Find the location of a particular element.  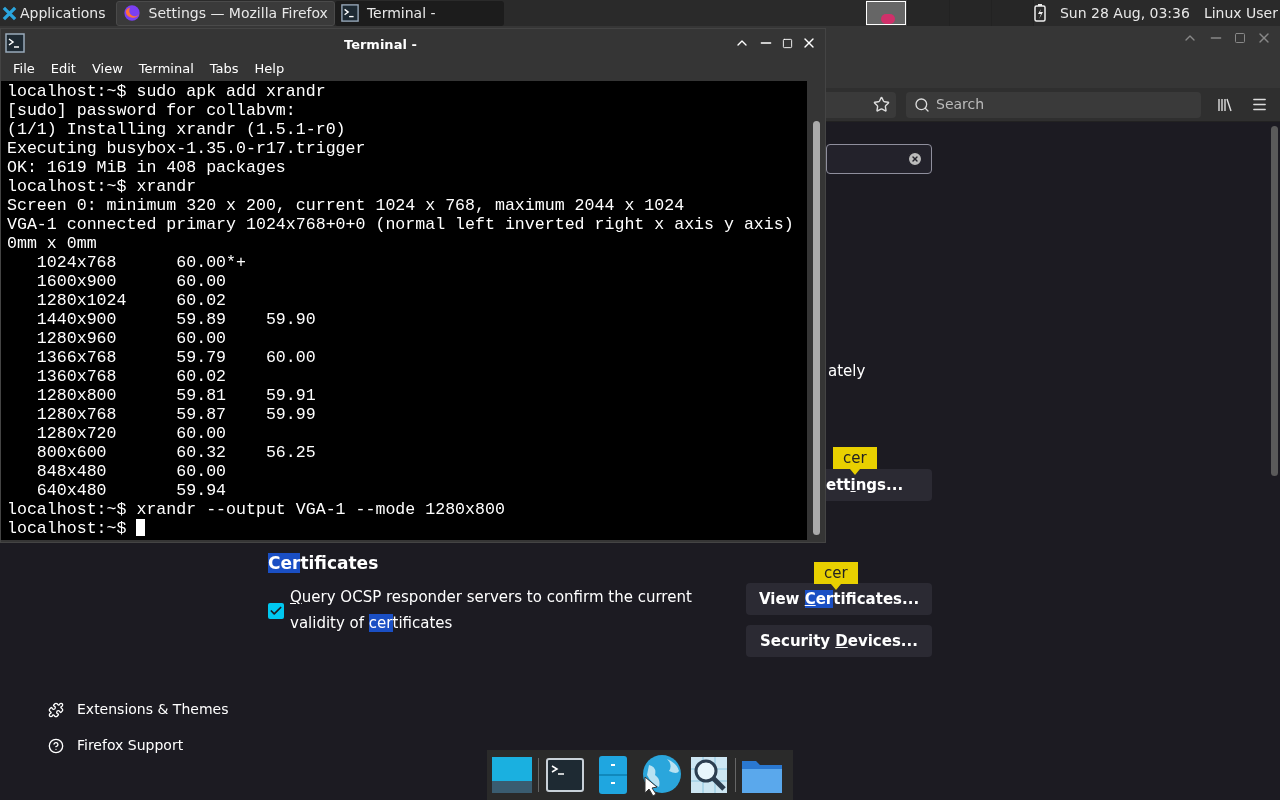

search-input: Search is located at coordinates (1056, 104).